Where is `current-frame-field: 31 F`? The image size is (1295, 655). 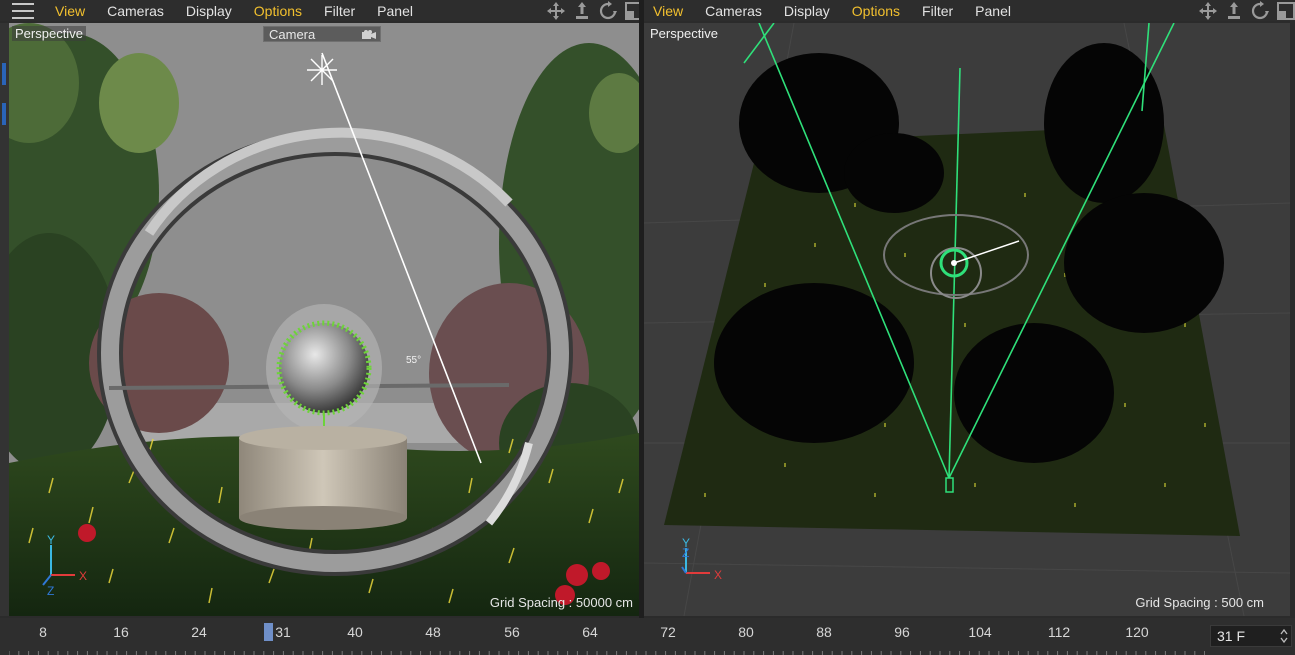
current-frame-field: 31 F is located at coordinates (1251, 636).